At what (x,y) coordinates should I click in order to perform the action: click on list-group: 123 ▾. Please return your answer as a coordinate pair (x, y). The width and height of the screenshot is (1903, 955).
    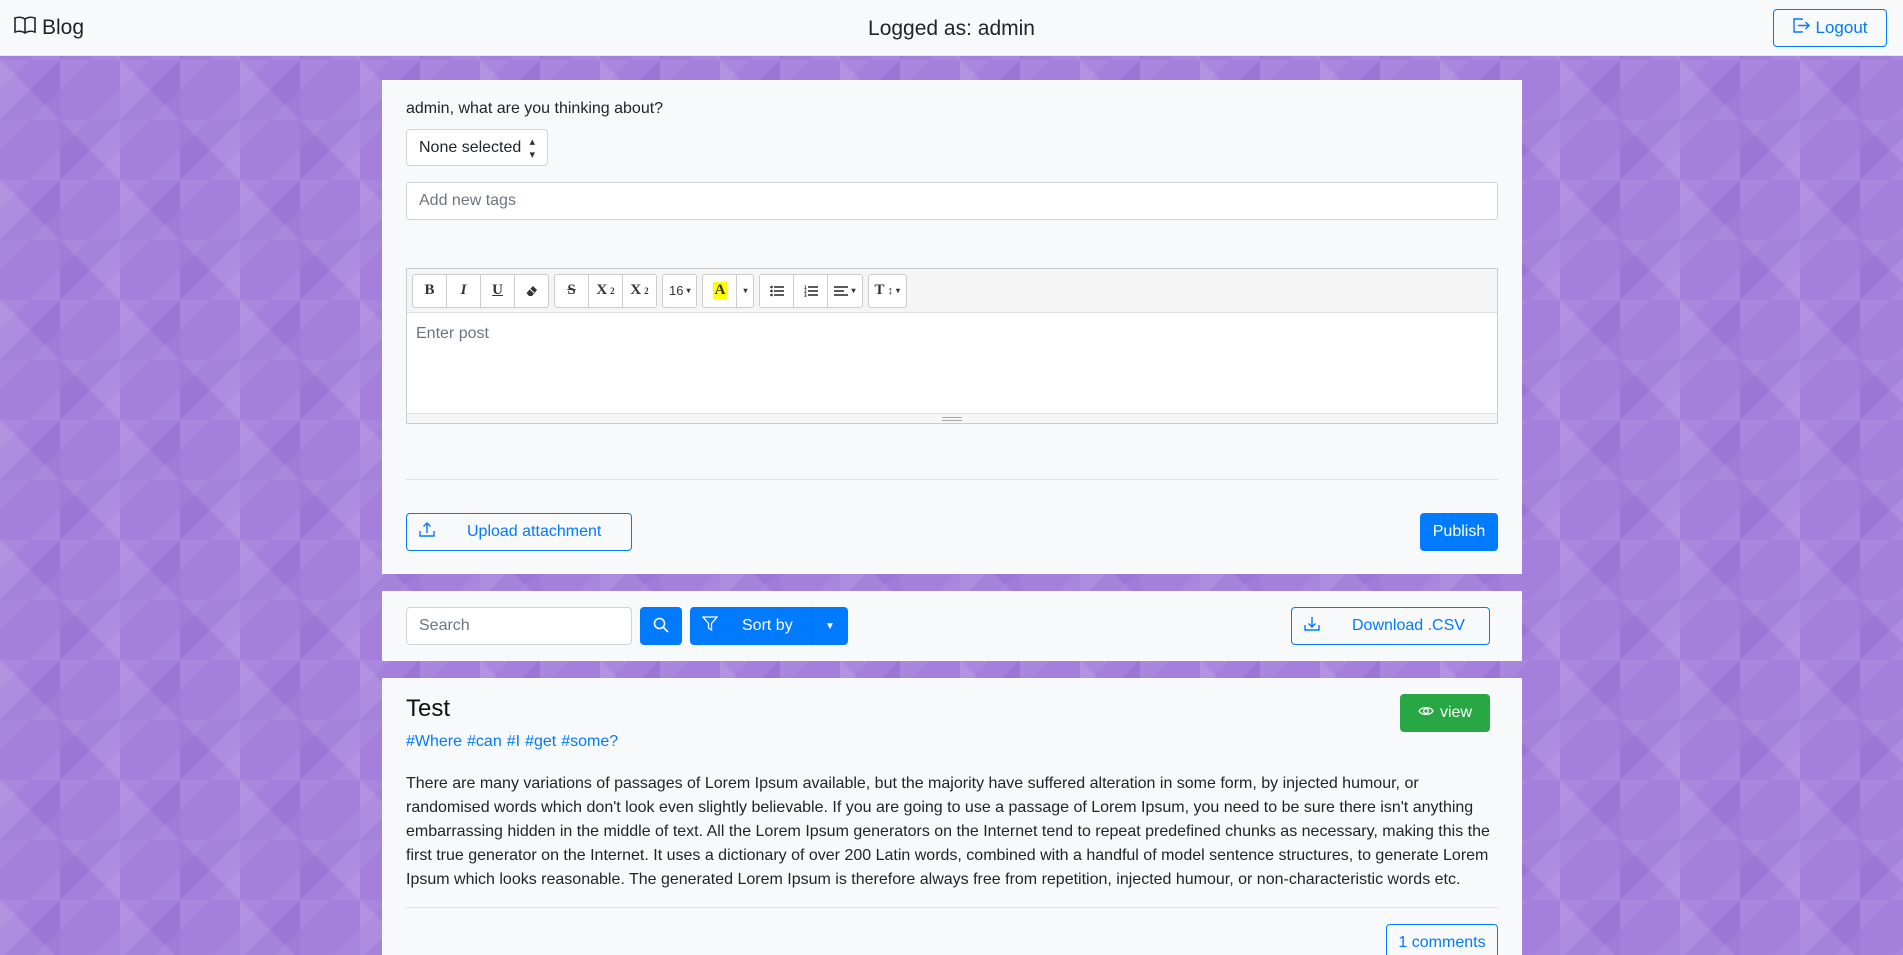
    Looking at the image, I should click on (811, 290).